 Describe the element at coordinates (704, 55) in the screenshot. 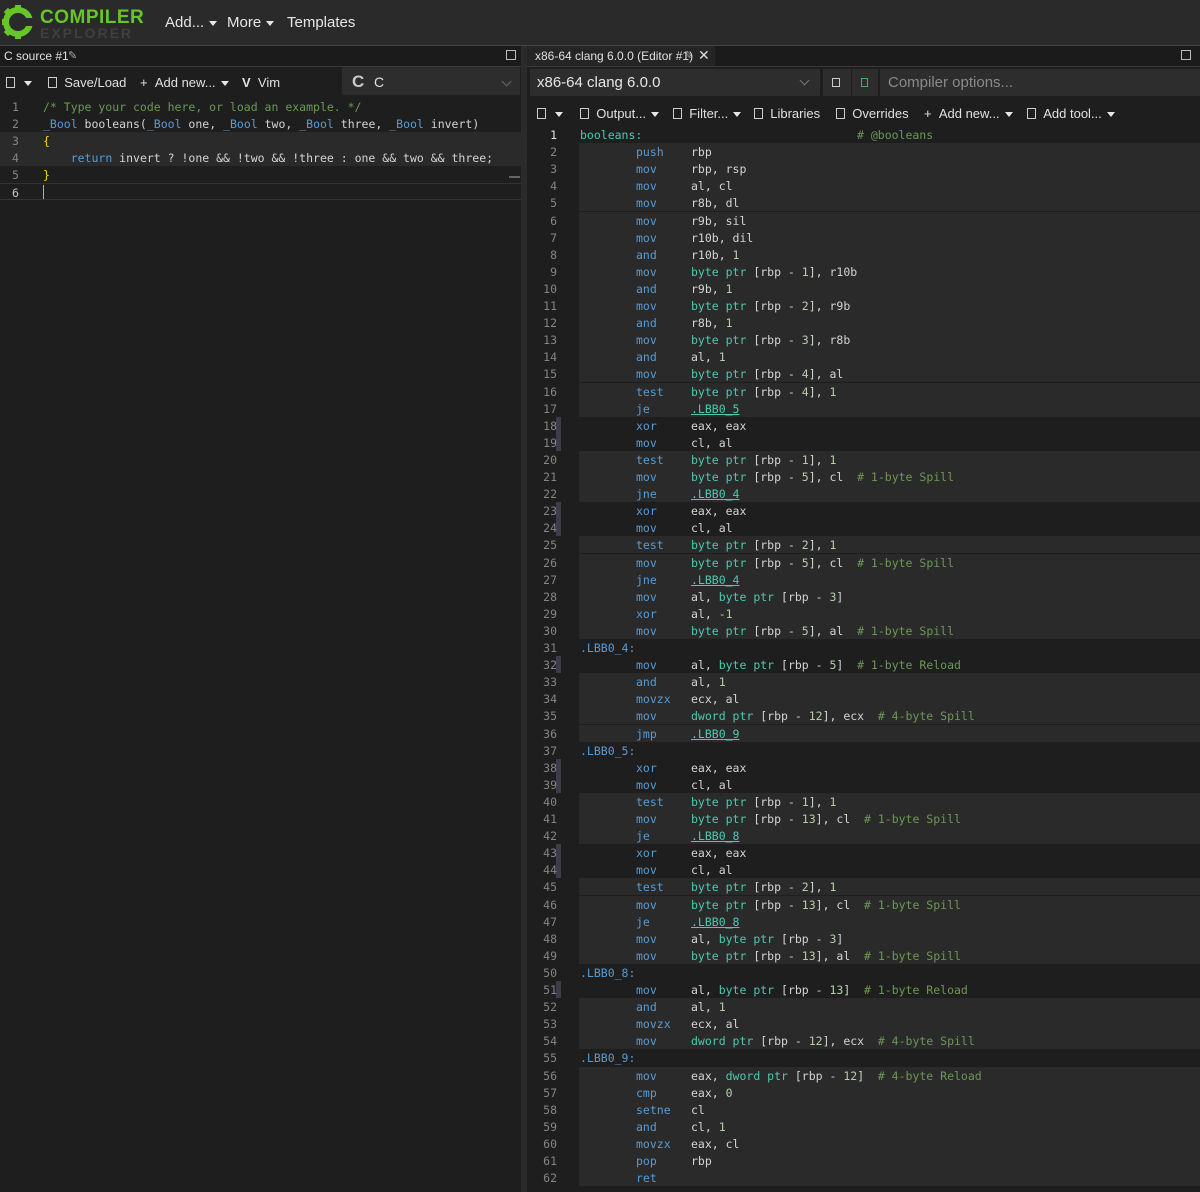

I see `close-icon: ✕` at that location.